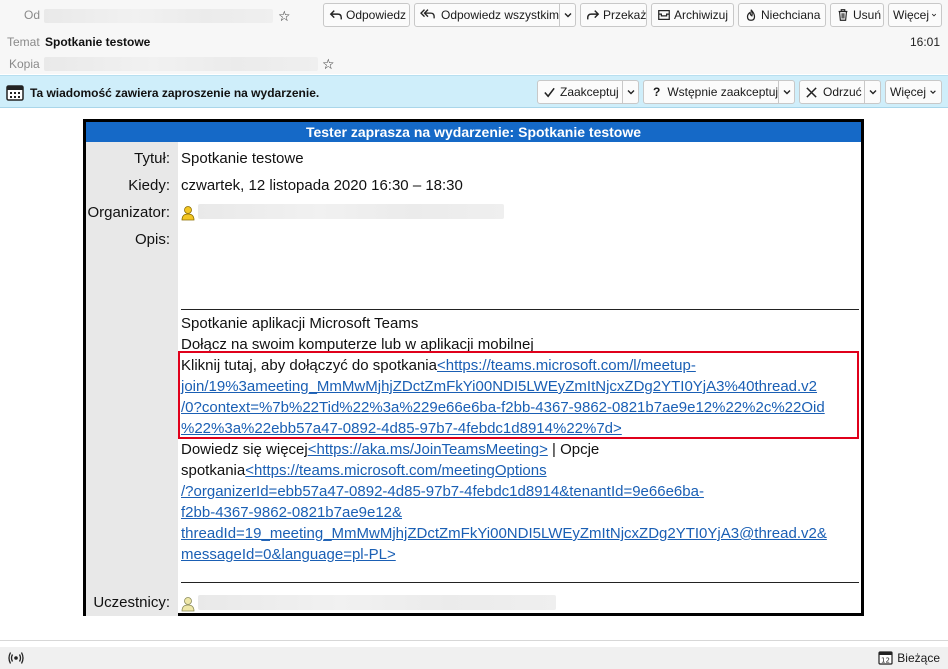 This screenshot has height=669, width=948. I want to click on decline-button: Odrzuć, so click(840, 92).